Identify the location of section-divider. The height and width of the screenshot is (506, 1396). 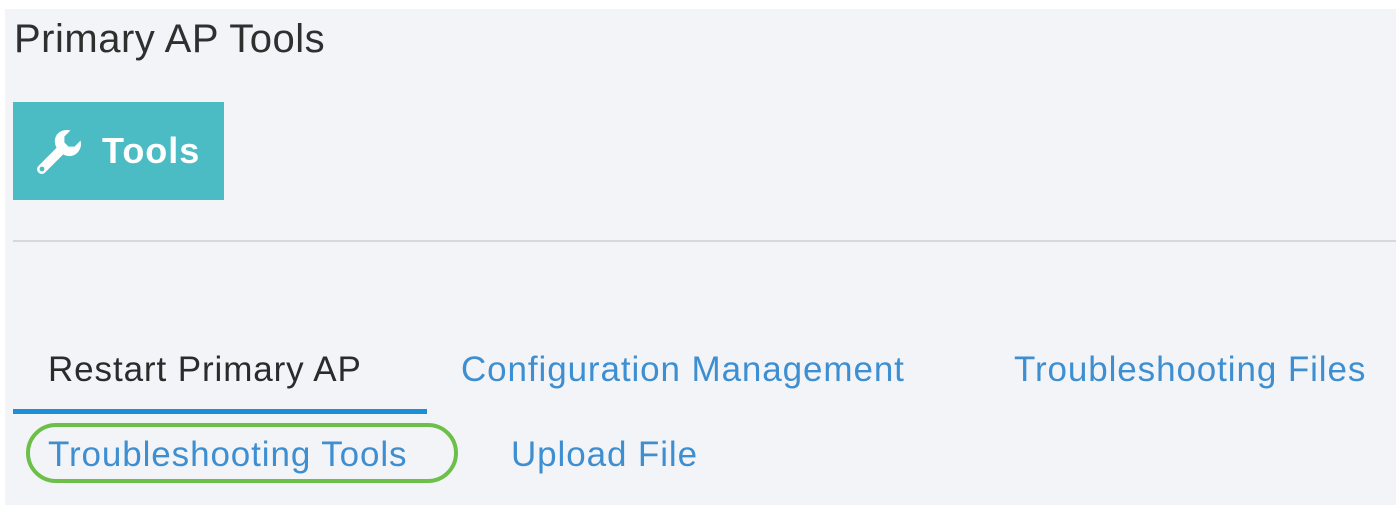
(704, 241).